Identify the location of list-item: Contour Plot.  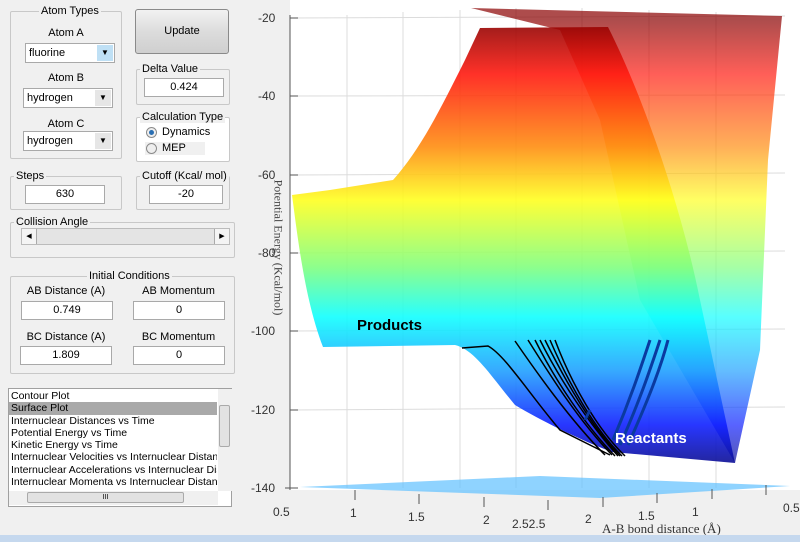
(113, 396).